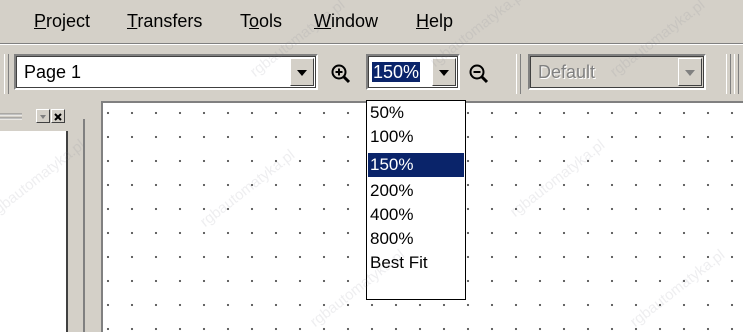 The image size is (743, 332). What do you see at coordinates (444, 72) in the screenshot?
I see `zoom-combo-dropdown-button` at bounding box center [444, 72].